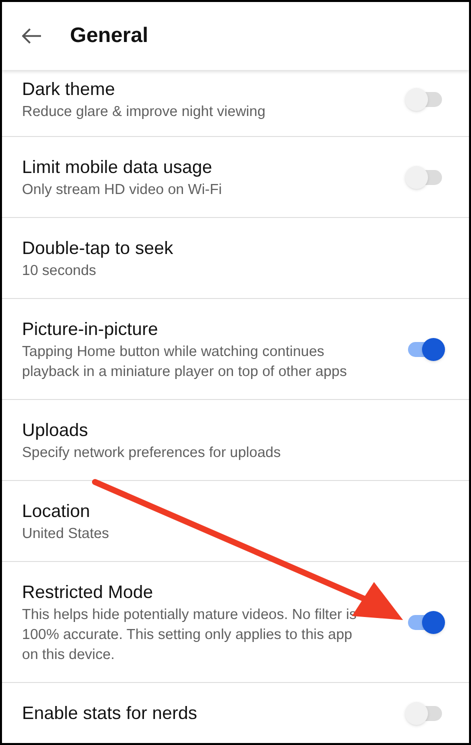 This screenshot has height=745, width=471. Describe the element at coordinates (57, 511) in the screenshot. I see `setting-title: Location` at that location.